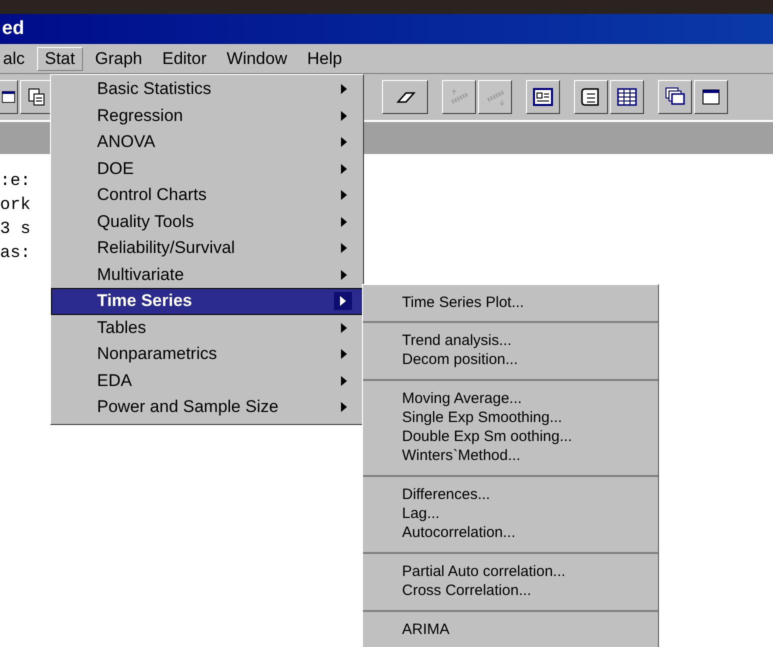 The image size is (773, 647). I want to click on scroll-icon, so click(591, 97).